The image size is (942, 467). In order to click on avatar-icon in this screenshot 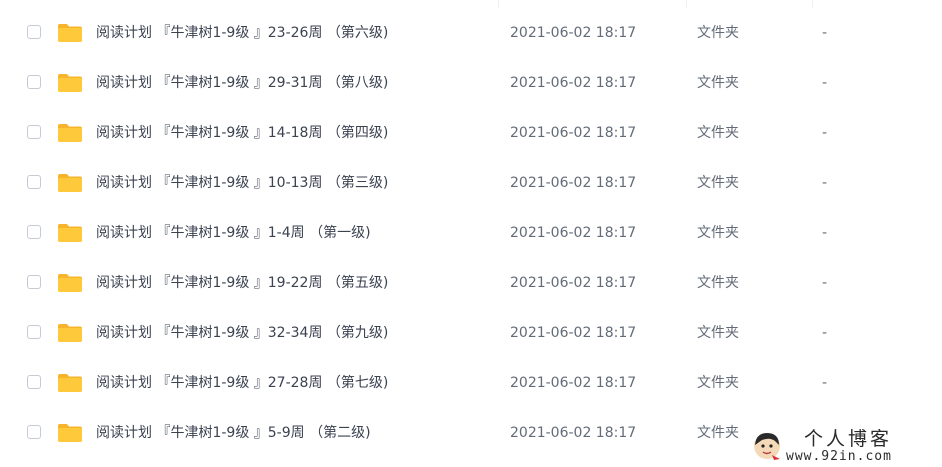, I will do `click(767, 446)`.